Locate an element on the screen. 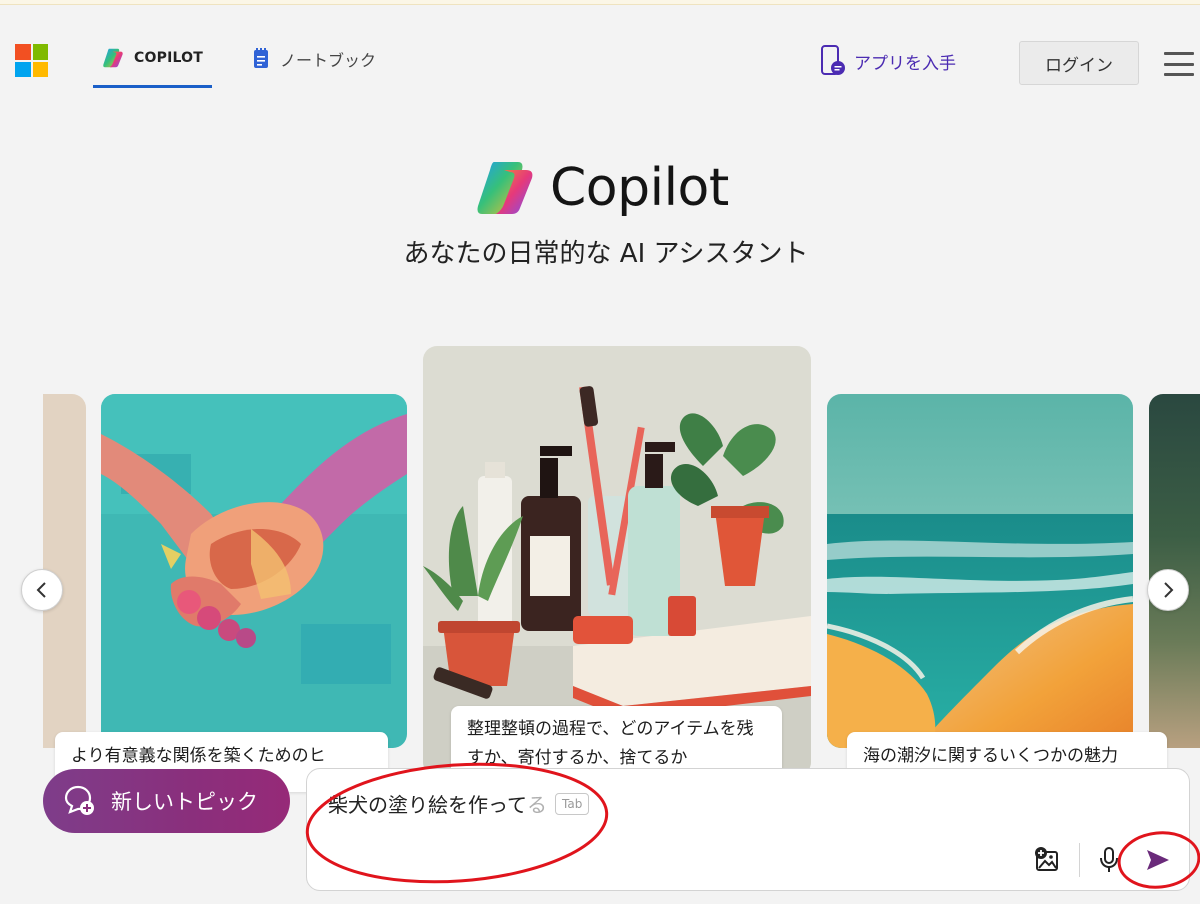 The image size is (1200, 904). beach-image is located at coordinates (980, 571).